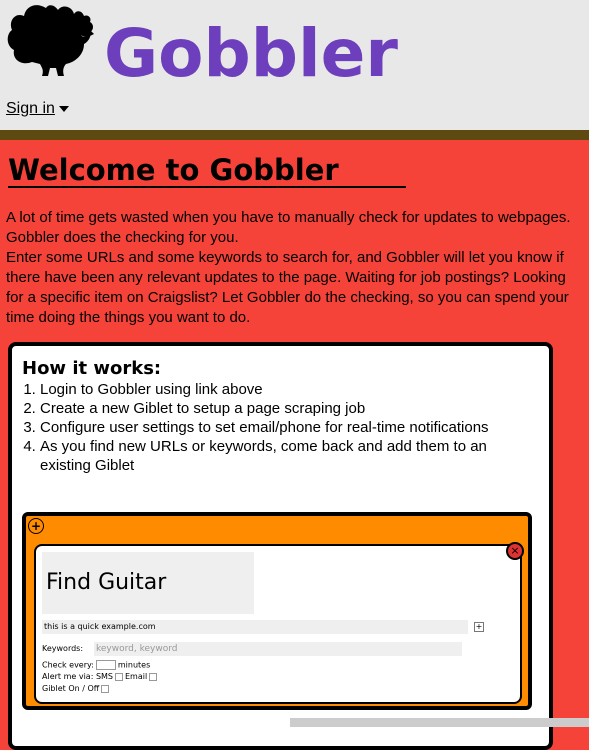 This screenshot has width=589, height=750. I want to click on alert-label: Alert me via: SMS, so click(77, 676).